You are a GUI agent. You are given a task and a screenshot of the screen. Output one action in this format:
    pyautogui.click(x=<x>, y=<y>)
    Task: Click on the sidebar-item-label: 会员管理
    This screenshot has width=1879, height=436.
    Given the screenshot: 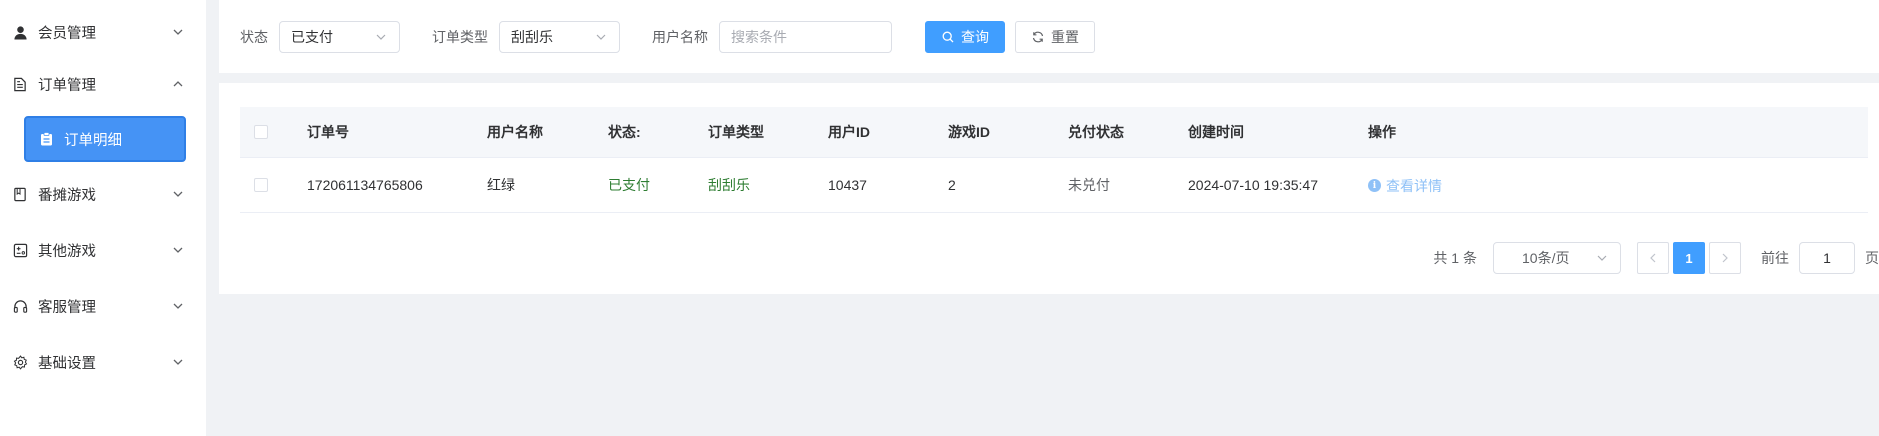 What is the action you would take?
    pyautogui.click(x=67, y=33)
    